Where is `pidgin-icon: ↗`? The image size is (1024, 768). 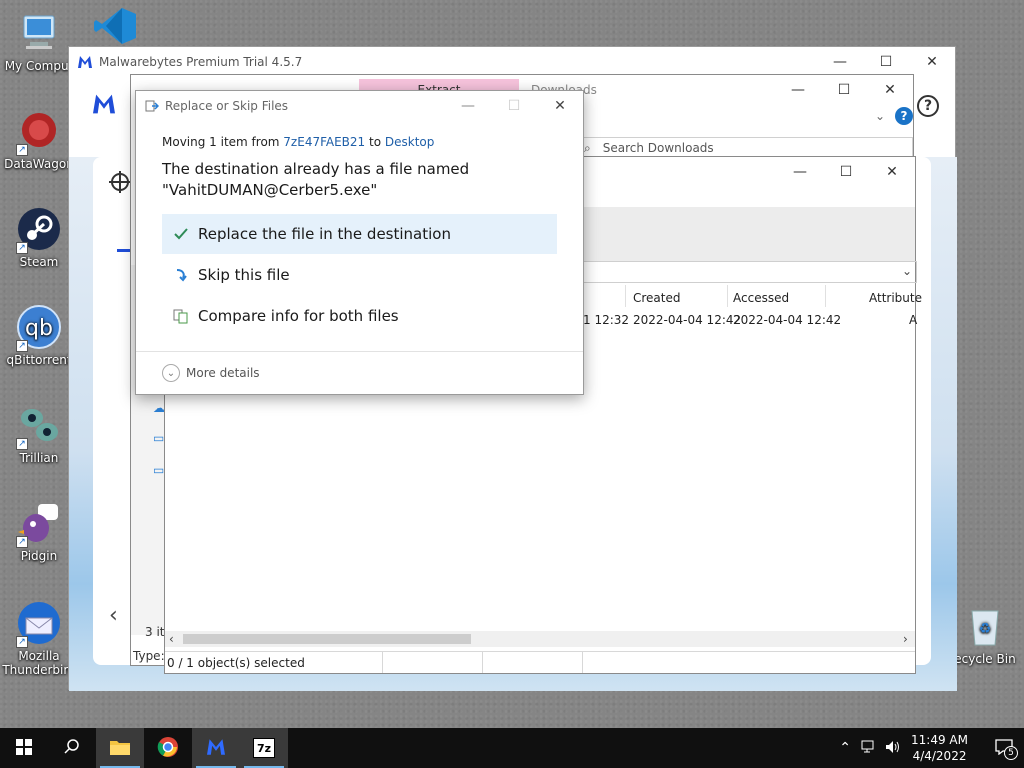 pidgin-icon: ↗ is located at coordinates (39, 524).